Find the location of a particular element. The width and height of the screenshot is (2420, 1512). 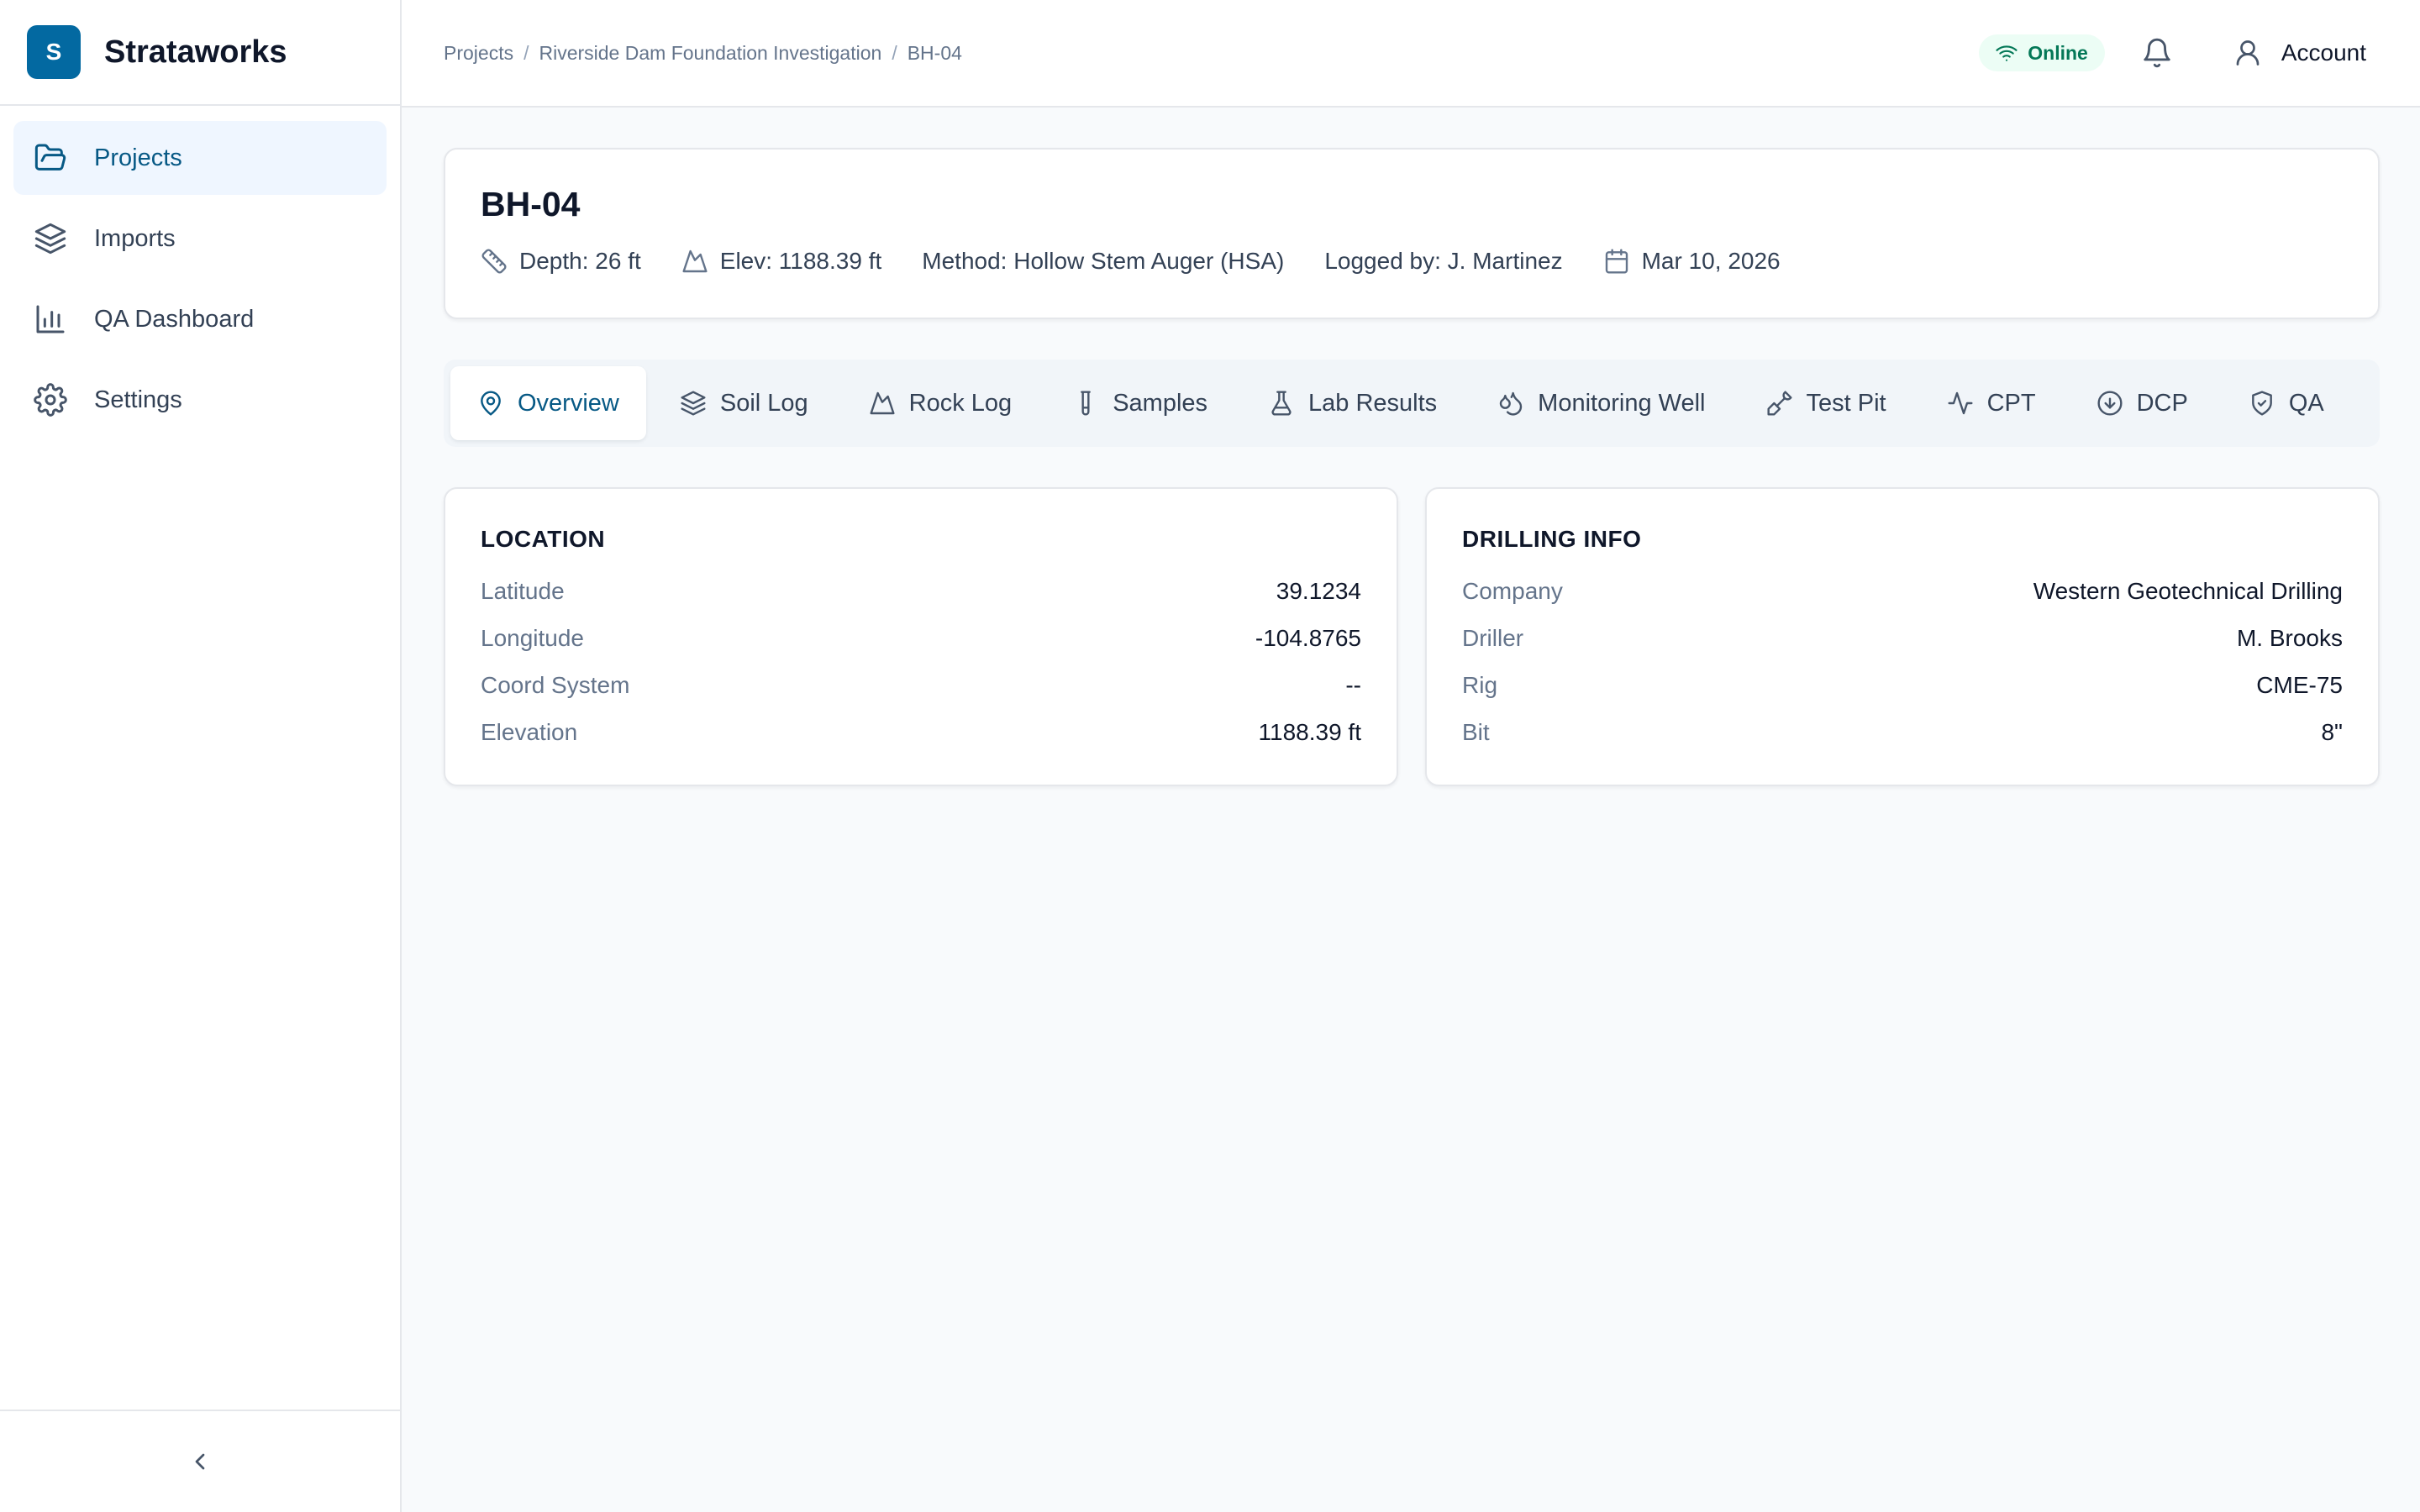

tab-lab-results: Lab Results is located at coordinates (1352, 403).